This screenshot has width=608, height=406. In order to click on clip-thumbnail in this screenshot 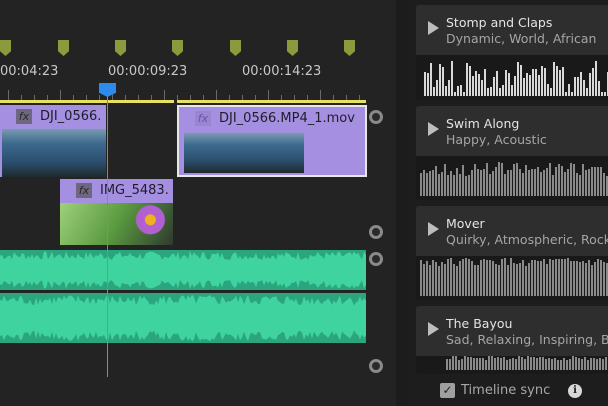, I will do `click(244, 153)`.